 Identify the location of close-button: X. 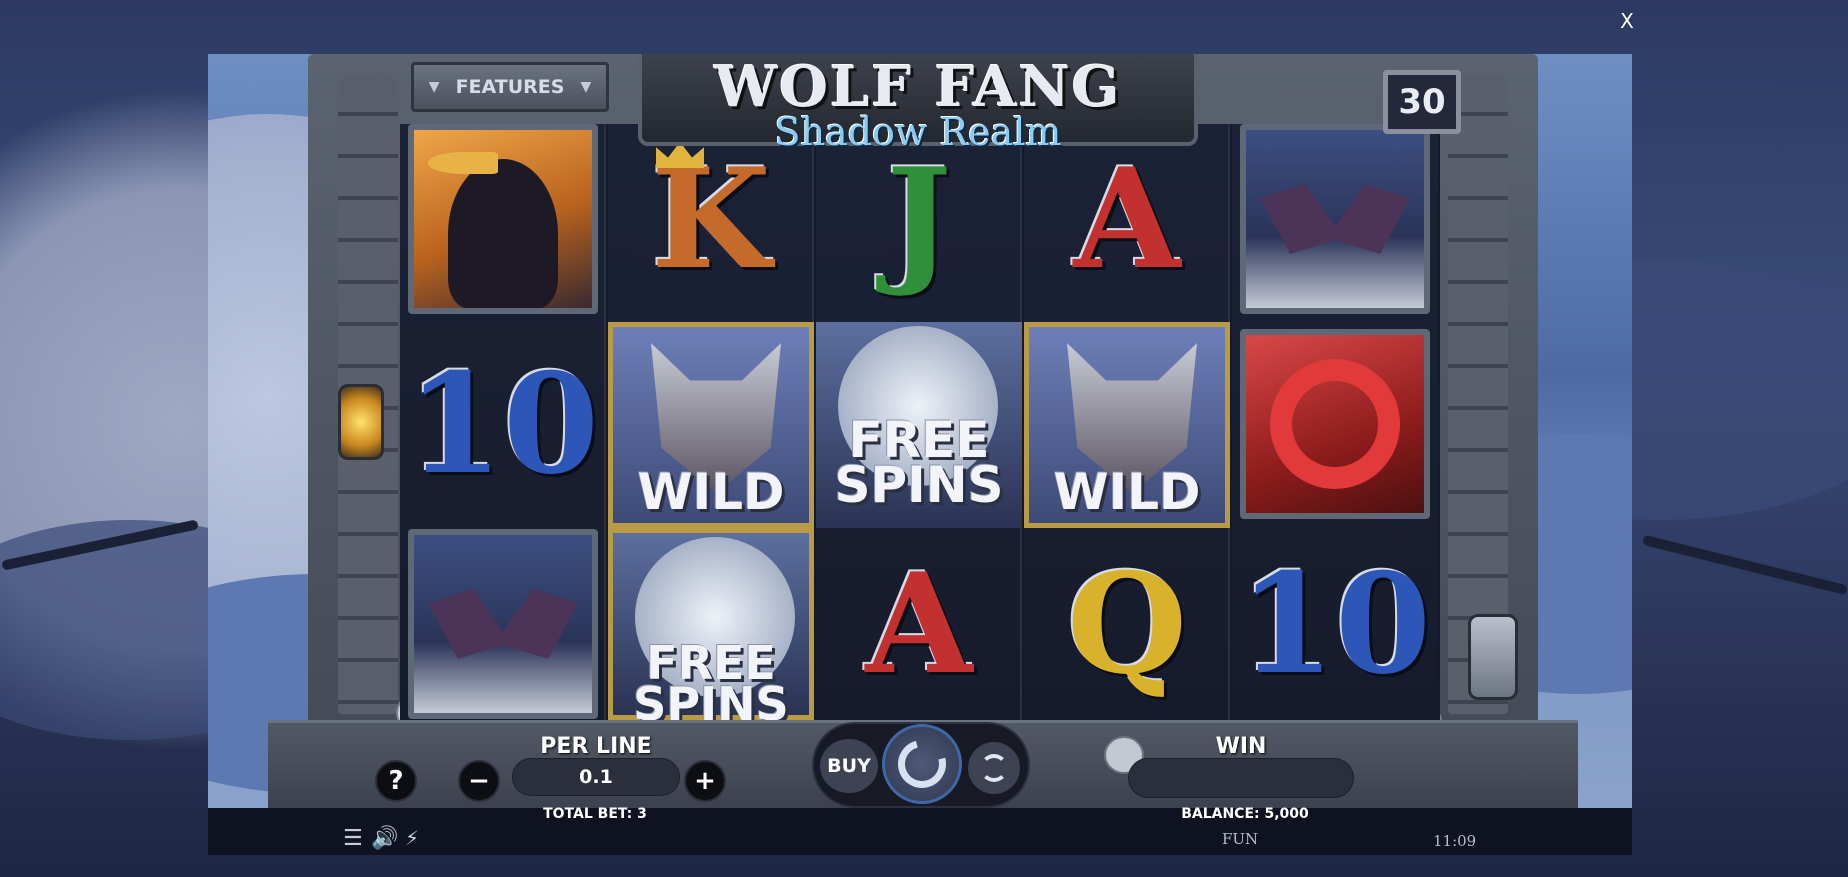
(1627, 21).